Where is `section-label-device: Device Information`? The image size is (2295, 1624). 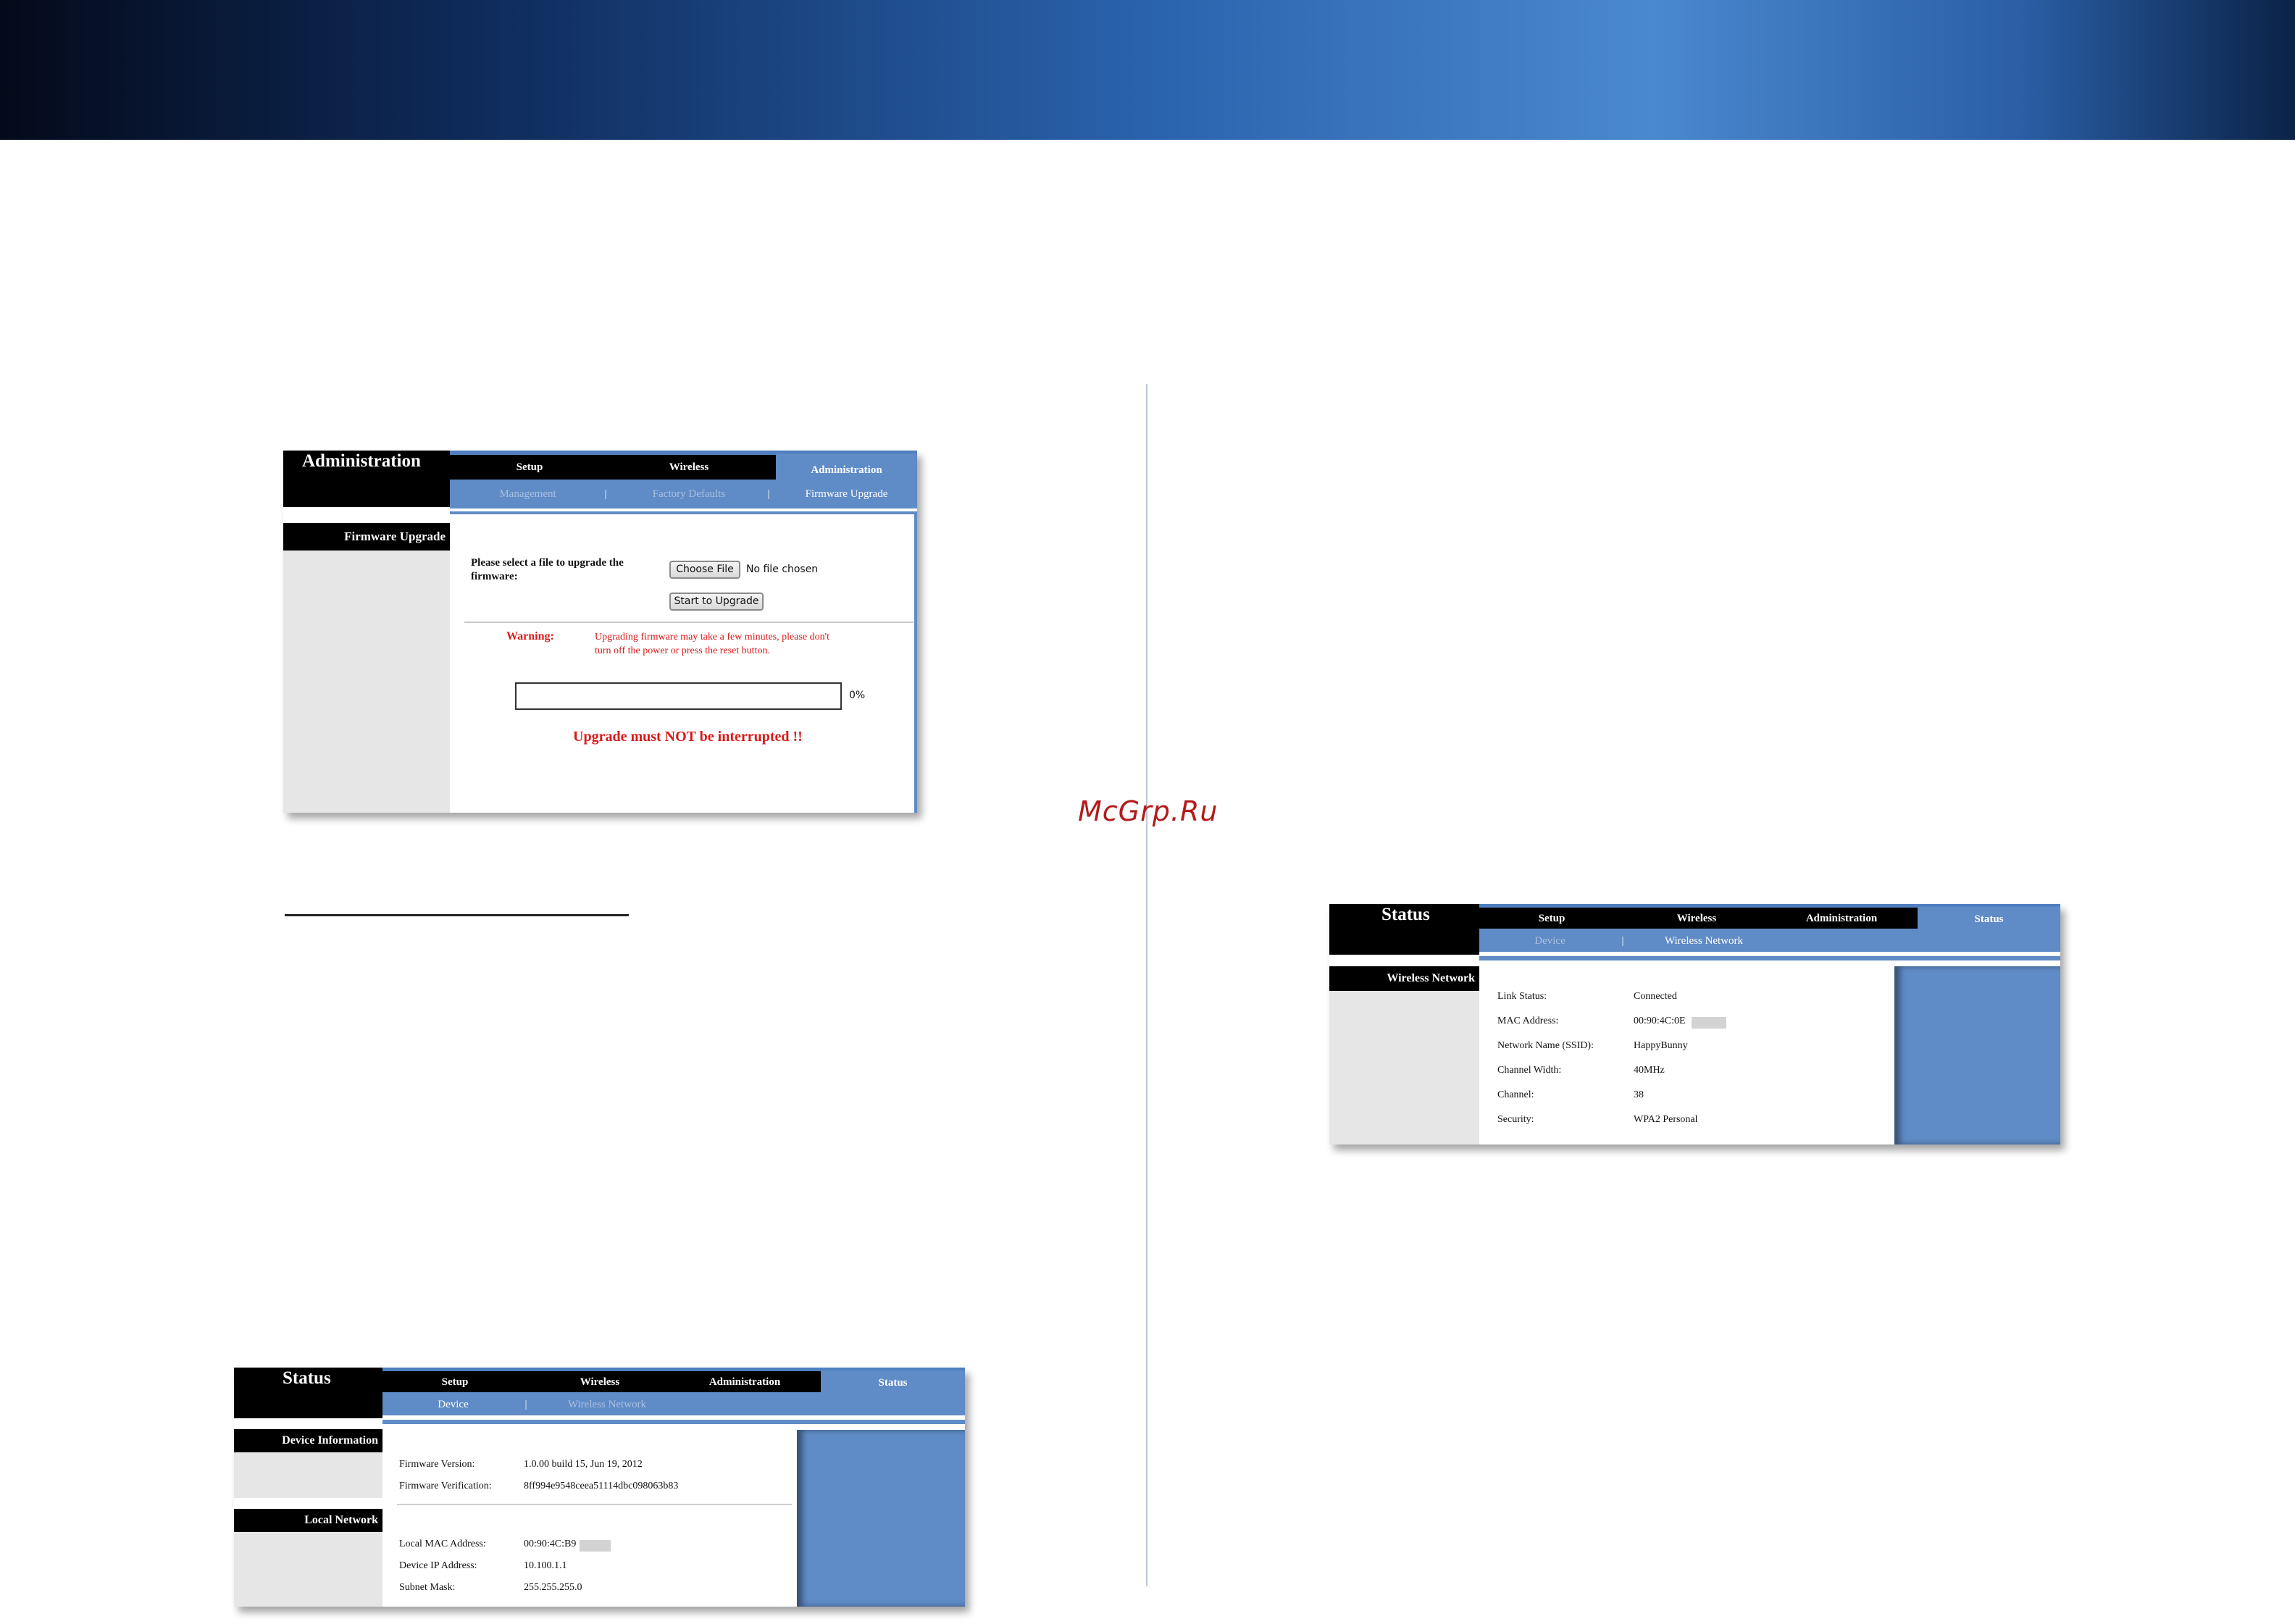
section-label-device: Device Information is located at coordinates (308, 1440).